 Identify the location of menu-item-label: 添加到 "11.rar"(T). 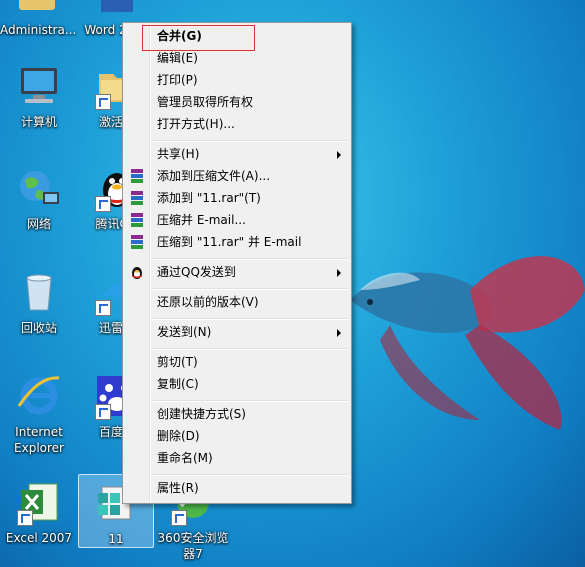
(209, 198).